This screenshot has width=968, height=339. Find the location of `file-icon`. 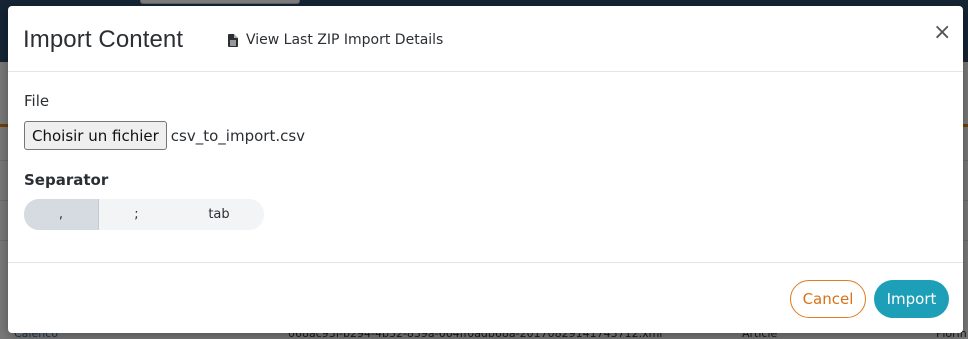

file-icon is located at coordinates (233, 40).